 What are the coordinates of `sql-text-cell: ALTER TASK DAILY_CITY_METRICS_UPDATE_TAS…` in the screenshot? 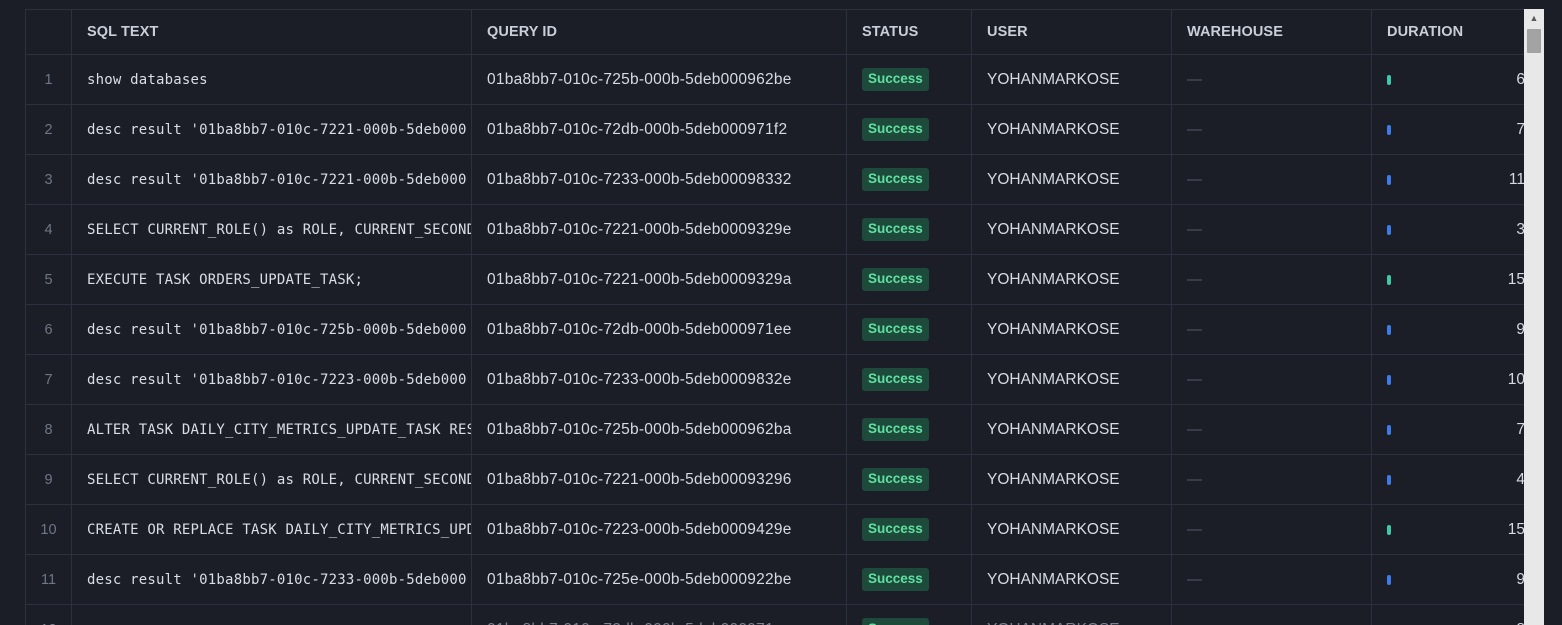 It's located at (271, 429).